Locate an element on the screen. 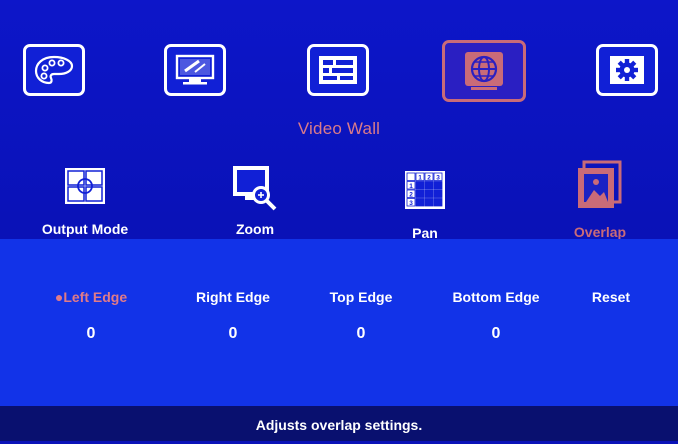 The image size is (678, 444). top-menu-item-video-wall is located at coordinates (484, 71).